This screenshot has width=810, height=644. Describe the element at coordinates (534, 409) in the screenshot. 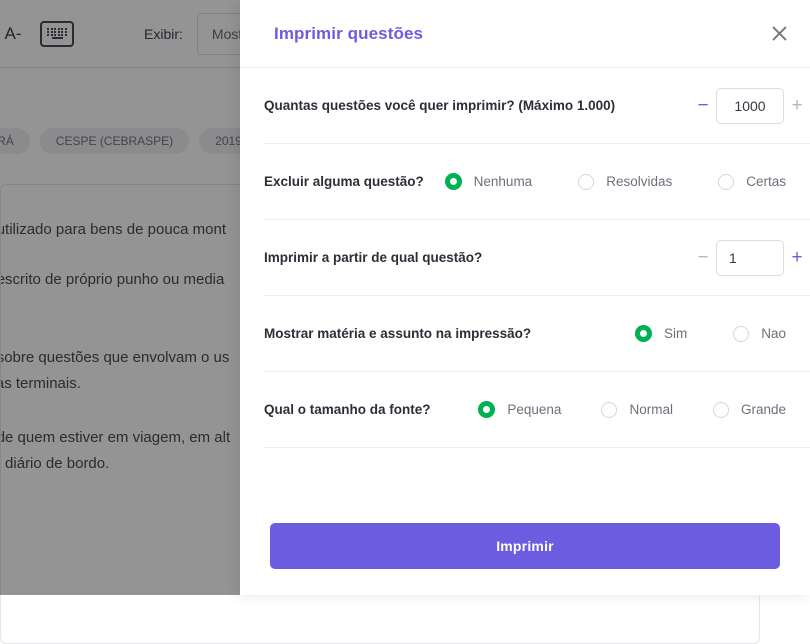

I see `radio-label: Pequena` at that location.